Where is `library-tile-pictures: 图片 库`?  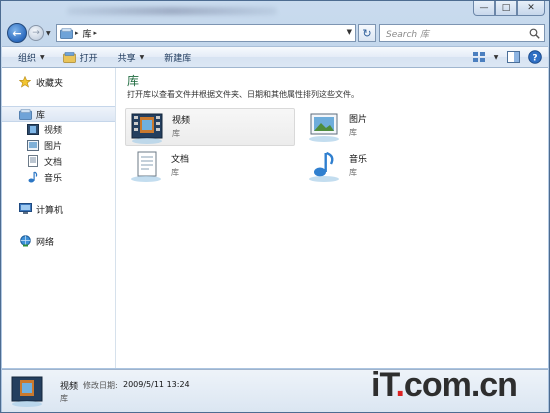 library-tile-pictures: 图片 库 is located at coordinates (388, 127).